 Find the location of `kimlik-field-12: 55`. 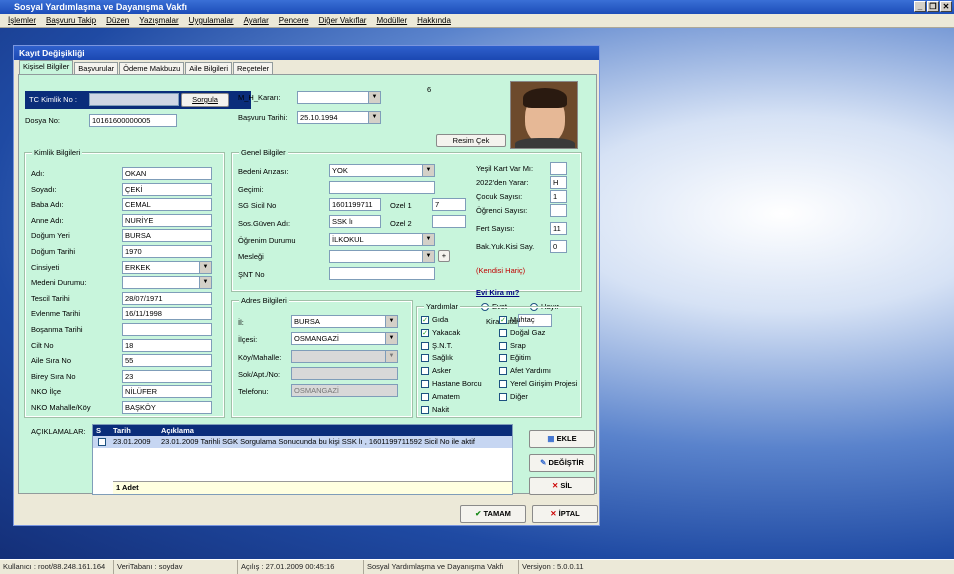

kimlik-field-12: 55 is located at coordinates (167, 361).